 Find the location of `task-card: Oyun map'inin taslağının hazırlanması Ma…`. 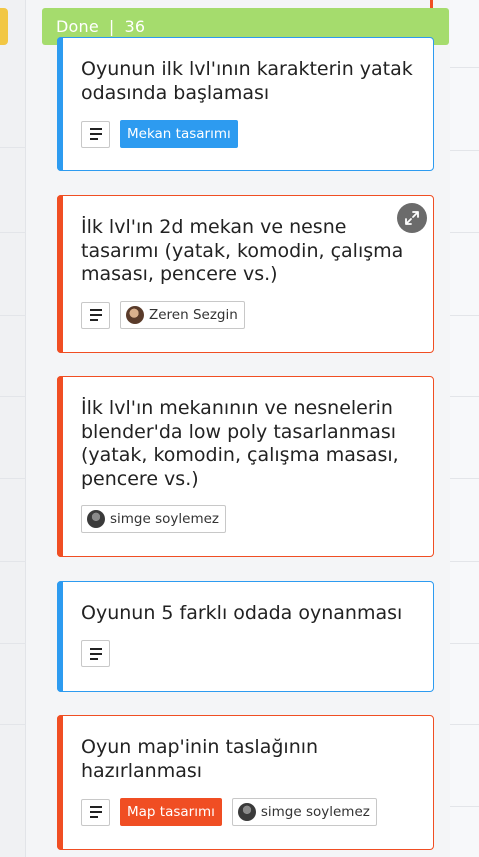

task-card: Oyun map'inin taslağının hazırlanması Ma… is located at coordinates (245, 782).